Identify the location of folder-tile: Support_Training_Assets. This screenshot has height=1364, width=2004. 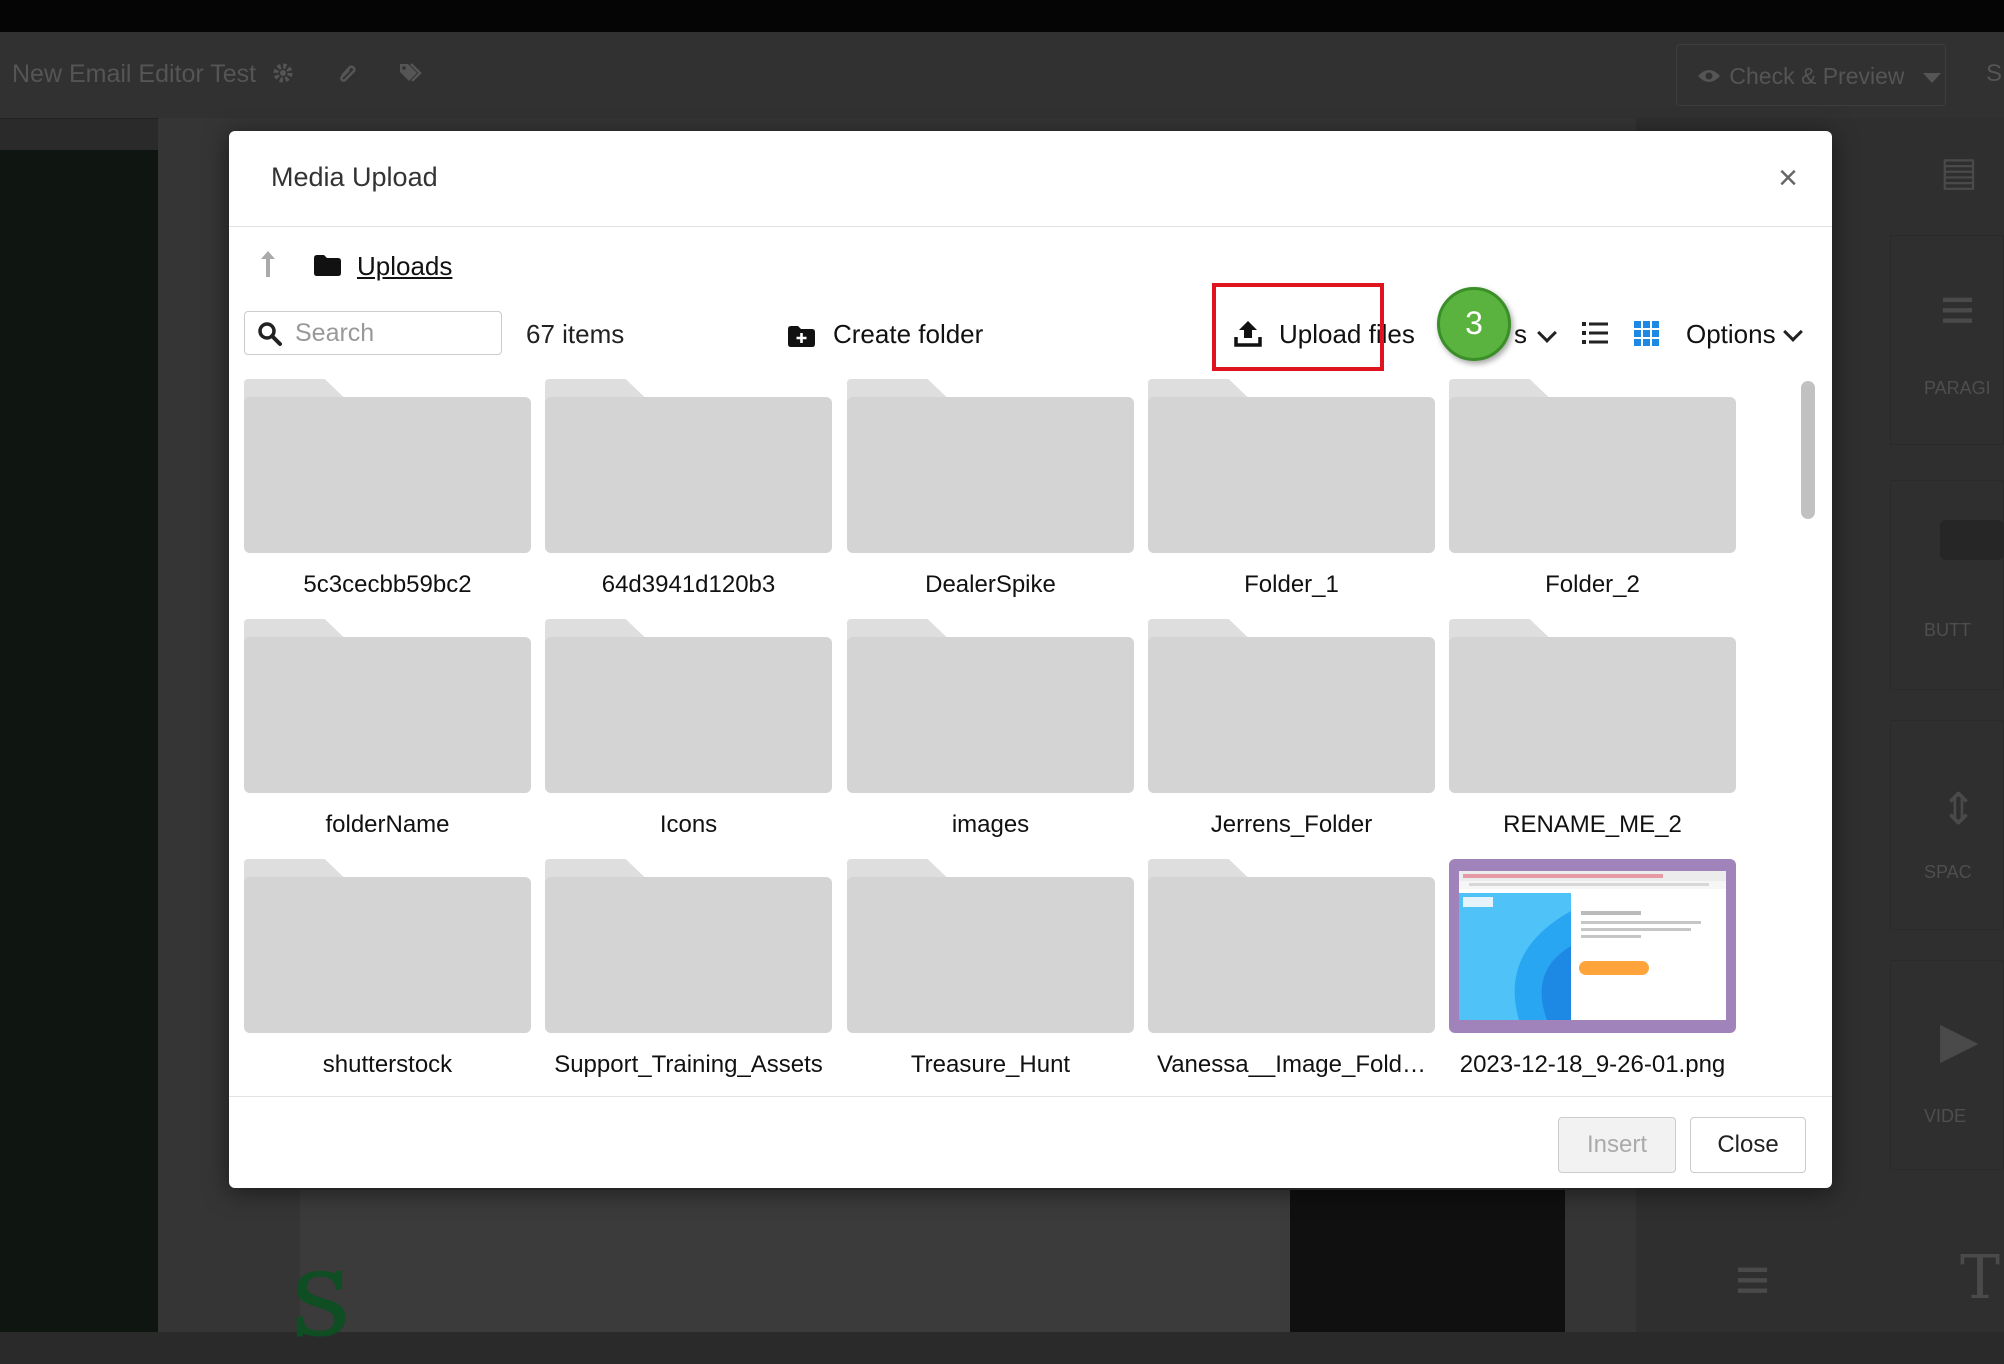
(688, 971).